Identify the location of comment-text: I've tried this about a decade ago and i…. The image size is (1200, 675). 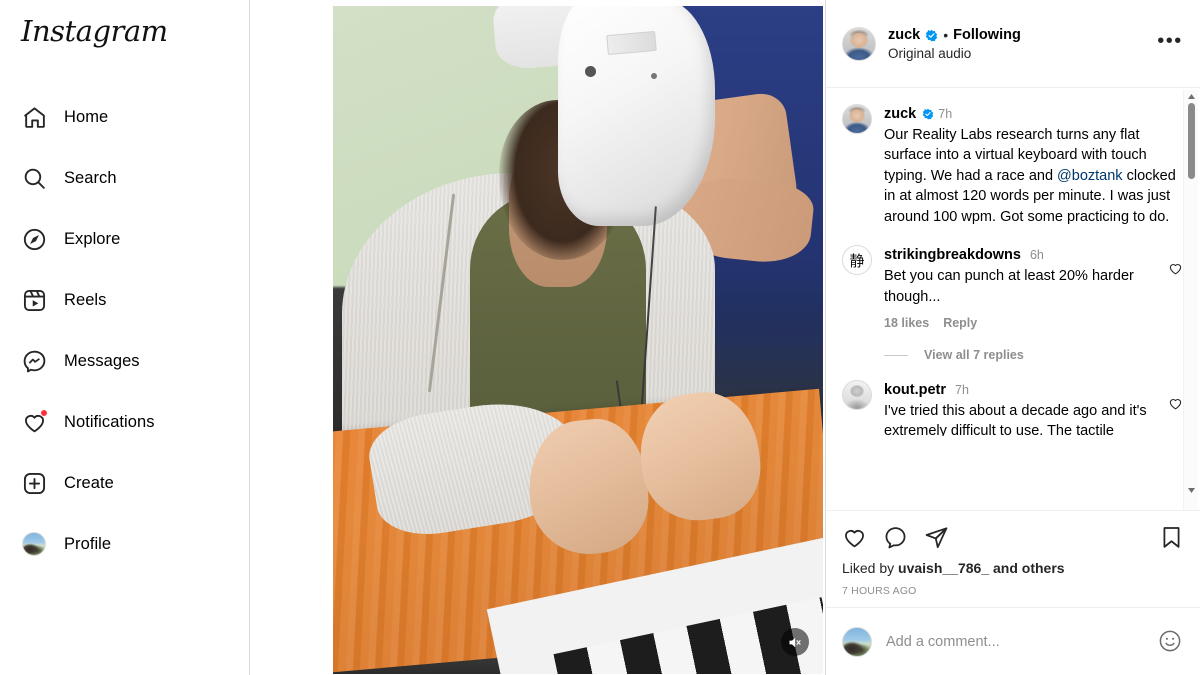
(1015, 419).